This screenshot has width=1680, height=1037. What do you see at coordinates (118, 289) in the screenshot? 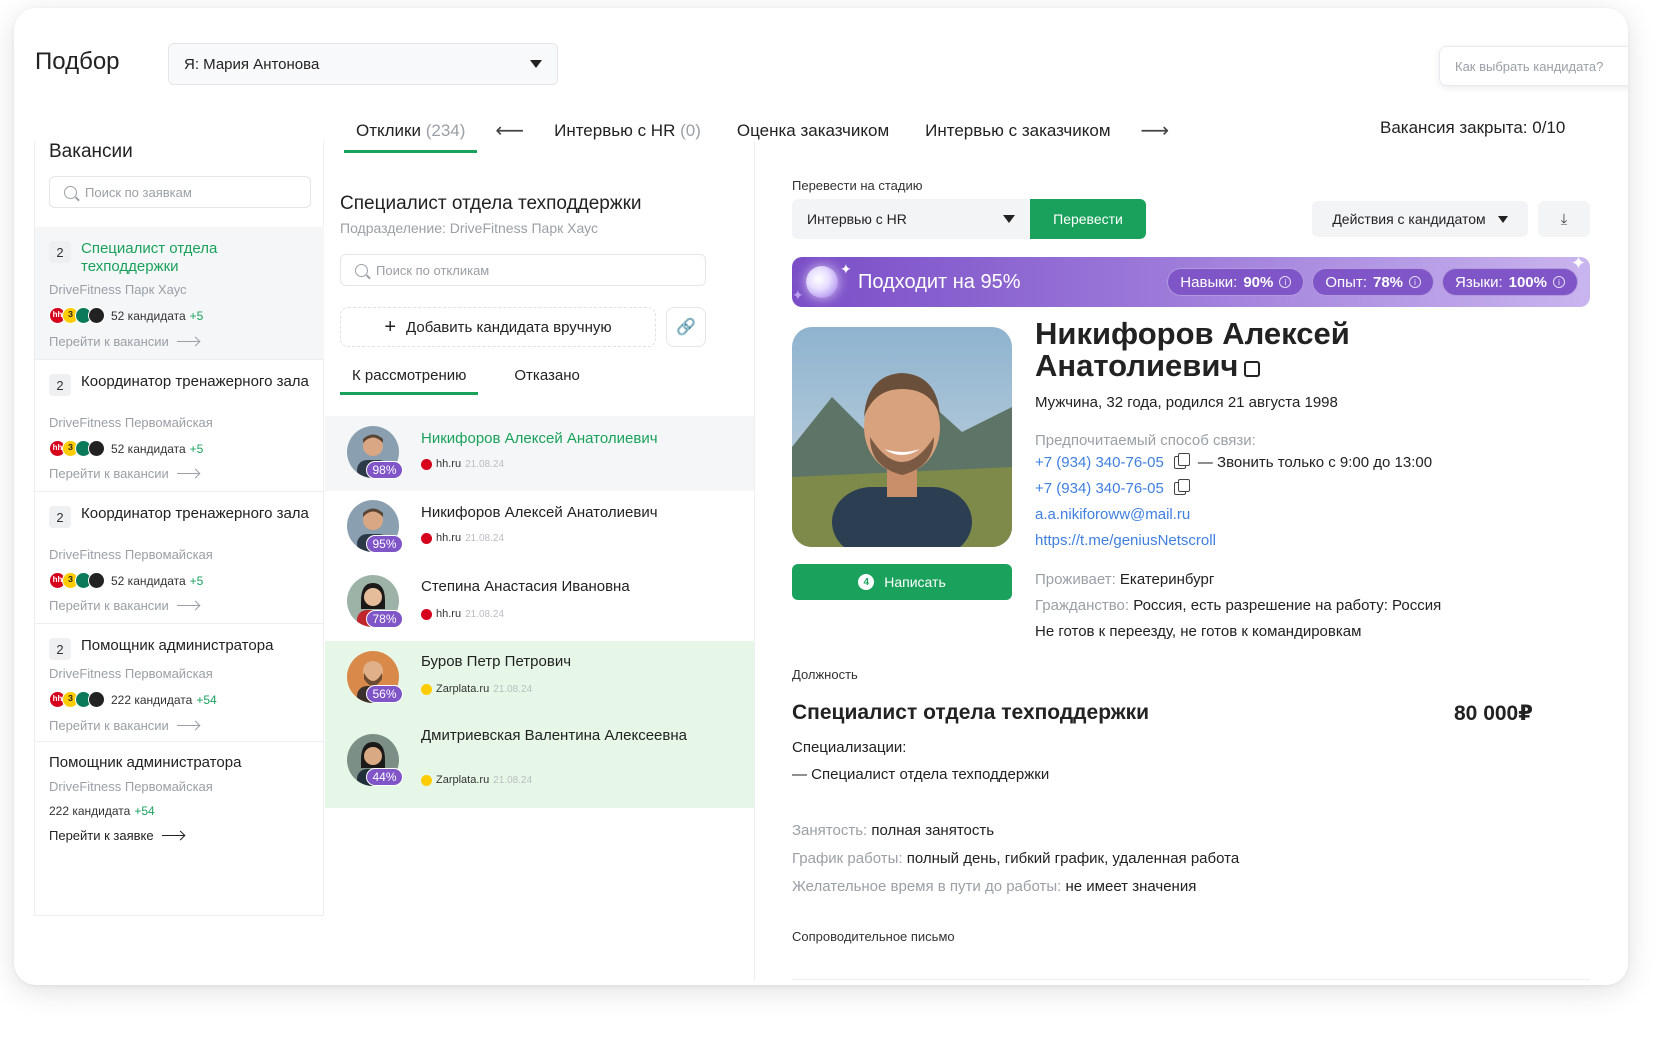
I see `vacancy-location: DriveFitness Парк Хаус` at bounding box center [118, 289].